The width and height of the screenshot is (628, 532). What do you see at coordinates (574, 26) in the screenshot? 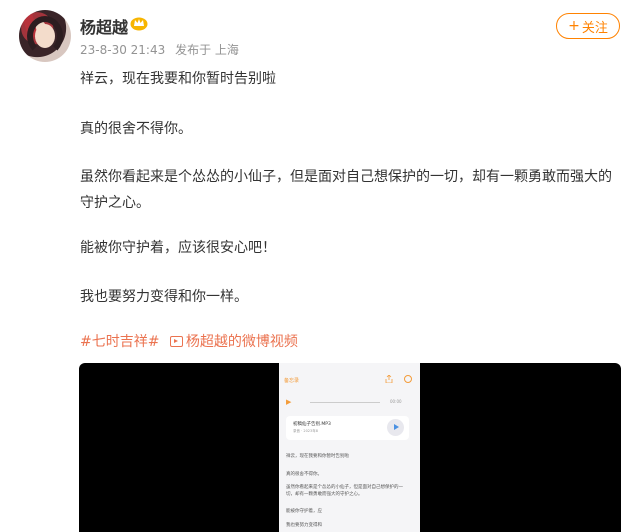
I see `plus-icon: +` at bounding box center [574, 26].